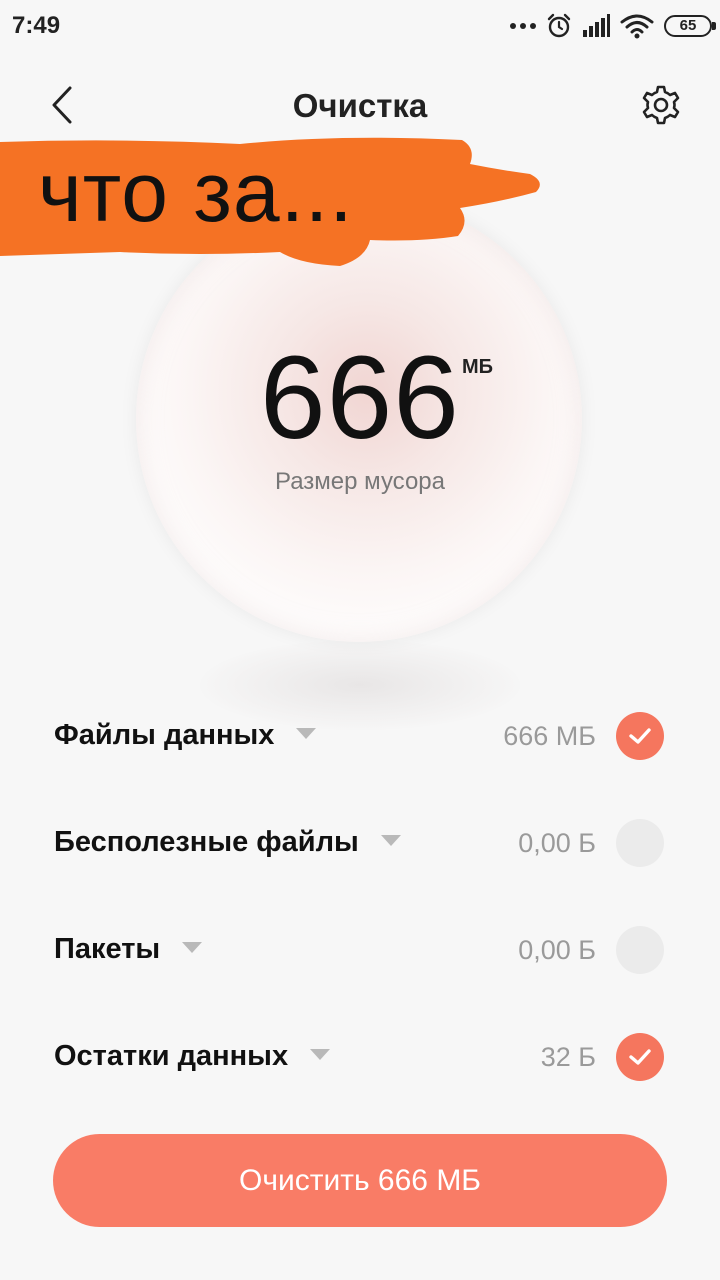  Describe the element at coordinates (523, 26) in the screenshot. I see `more-dots-icon` at that location.